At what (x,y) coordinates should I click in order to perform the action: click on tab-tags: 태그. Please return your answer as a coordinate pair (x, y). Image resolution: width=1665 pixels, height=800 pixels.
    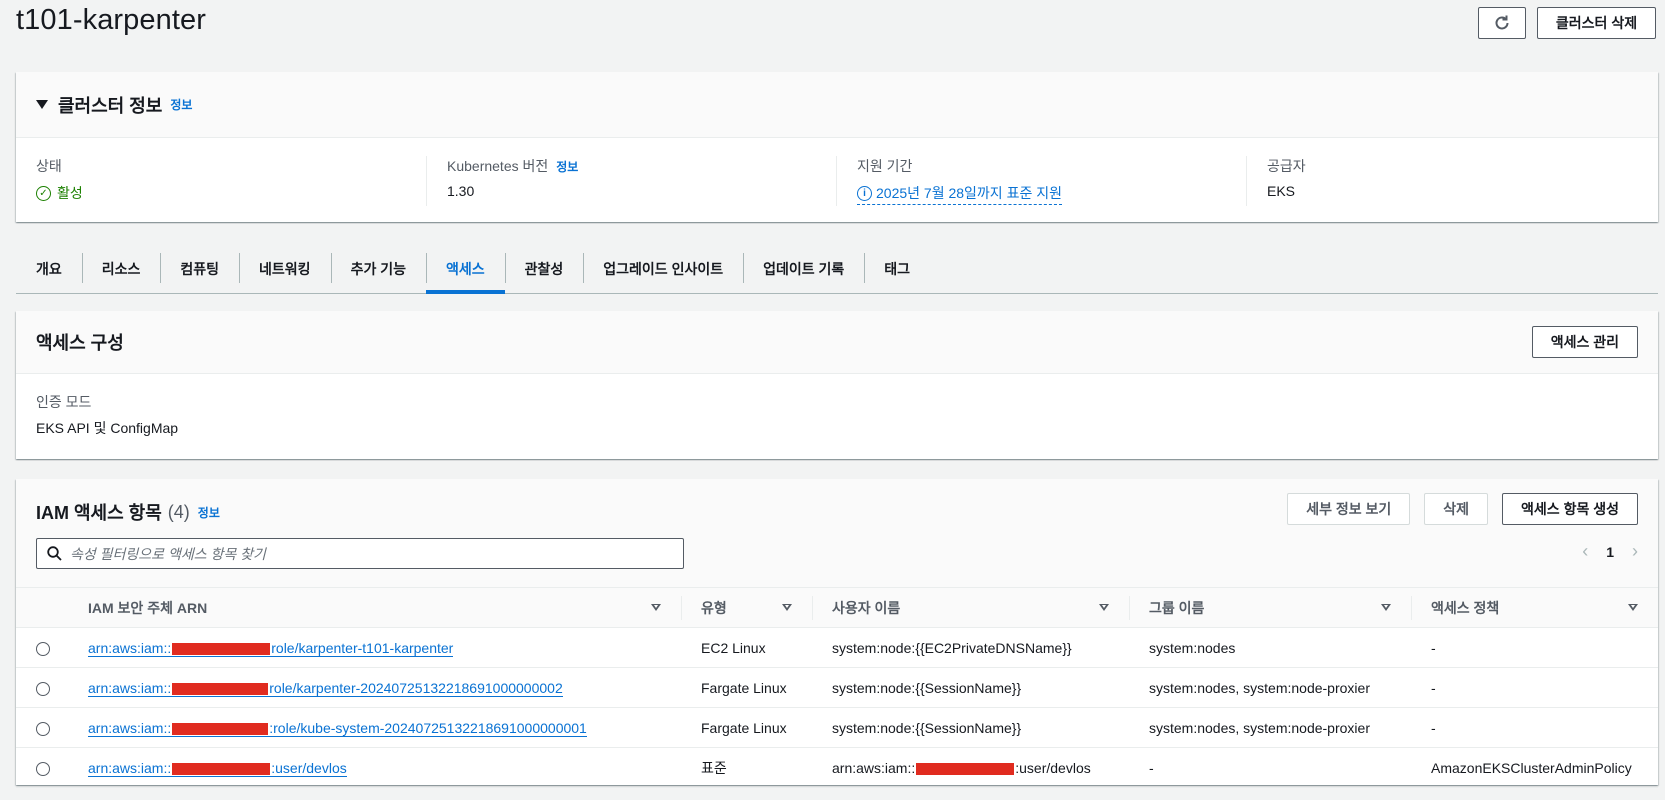
    Looking at the image, I should click on (897, 268).